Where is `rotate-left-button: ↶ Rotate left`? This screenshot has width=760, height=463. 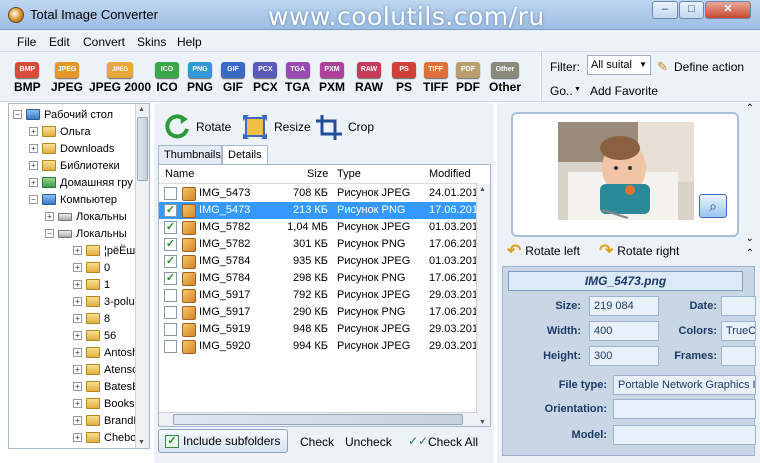 rotate-left-button: ↶ Rotate left is located at coordinates (543, 251).